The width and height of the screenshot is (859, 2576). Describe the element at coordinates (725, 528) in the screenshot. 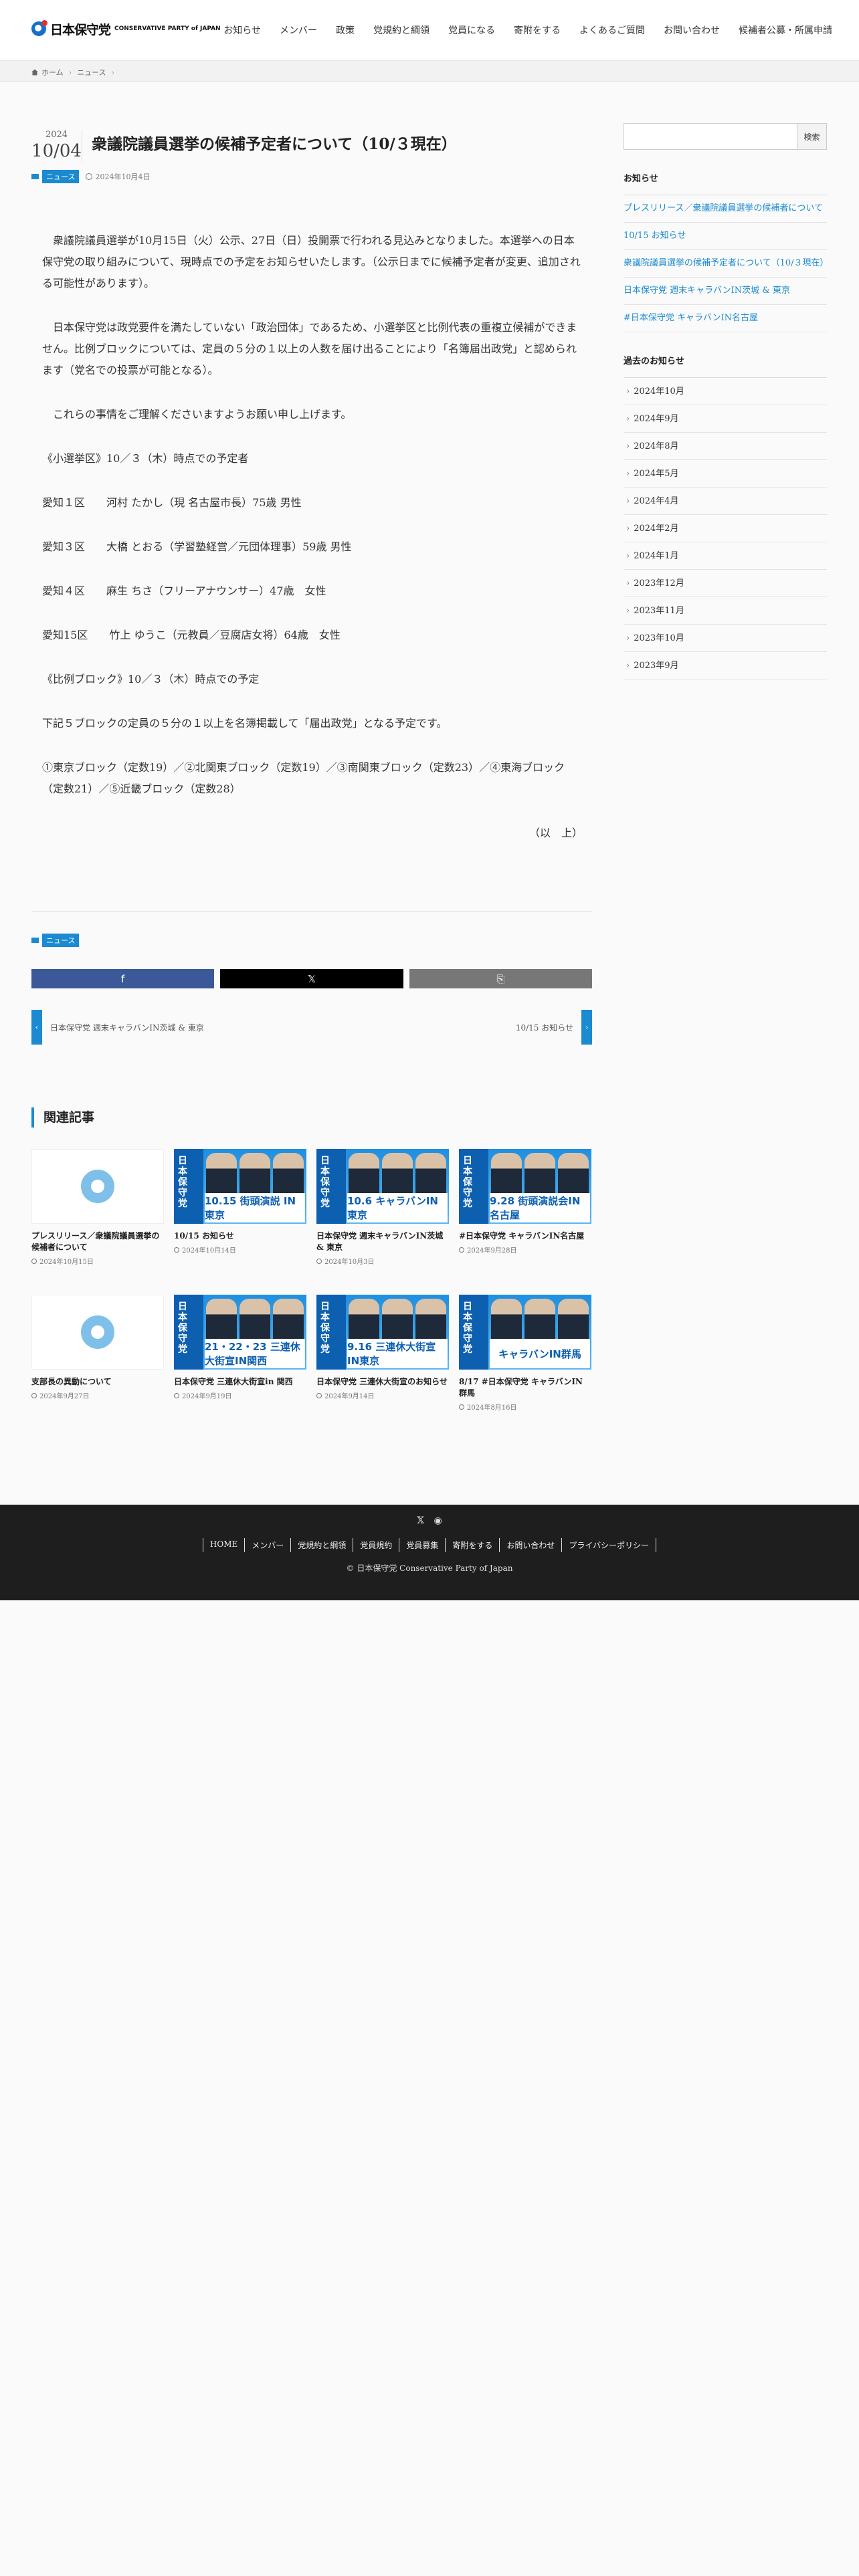

I see `archive-link: 2024年2月` at that location.